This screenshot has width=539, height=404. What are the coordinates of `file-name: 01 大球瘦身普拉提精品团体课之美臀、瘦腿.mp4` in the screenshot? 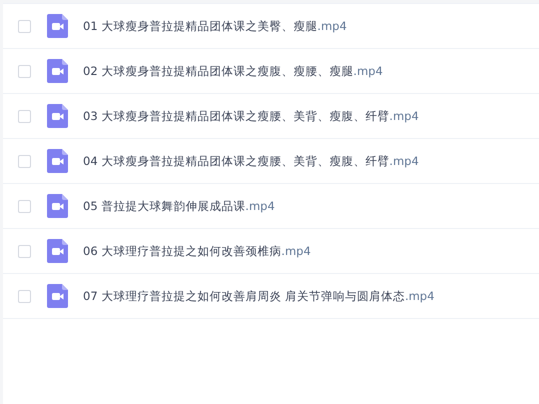 It's located at (215, 26).